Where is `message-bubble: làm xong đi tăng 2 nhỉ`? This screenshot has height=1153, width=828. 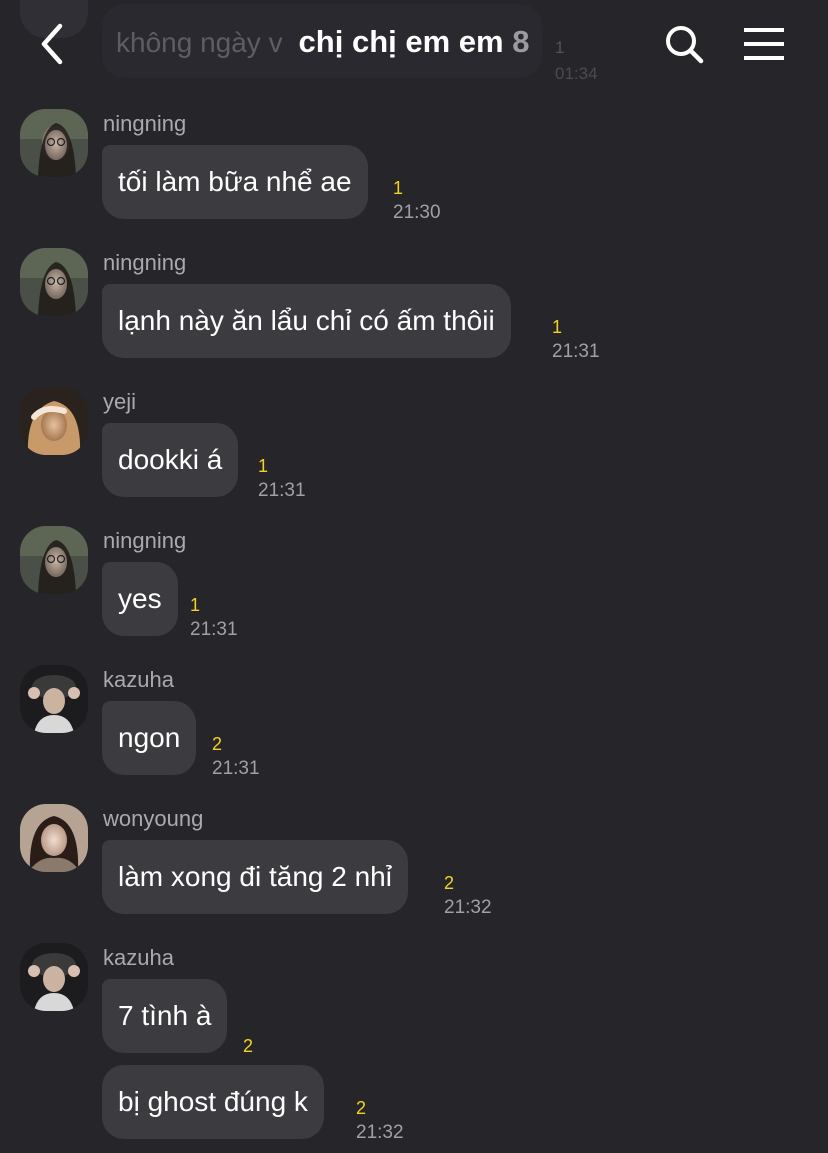
message-bubble: làm xong đi tăng 2 nhỉ is located at coordinates (255, 877).